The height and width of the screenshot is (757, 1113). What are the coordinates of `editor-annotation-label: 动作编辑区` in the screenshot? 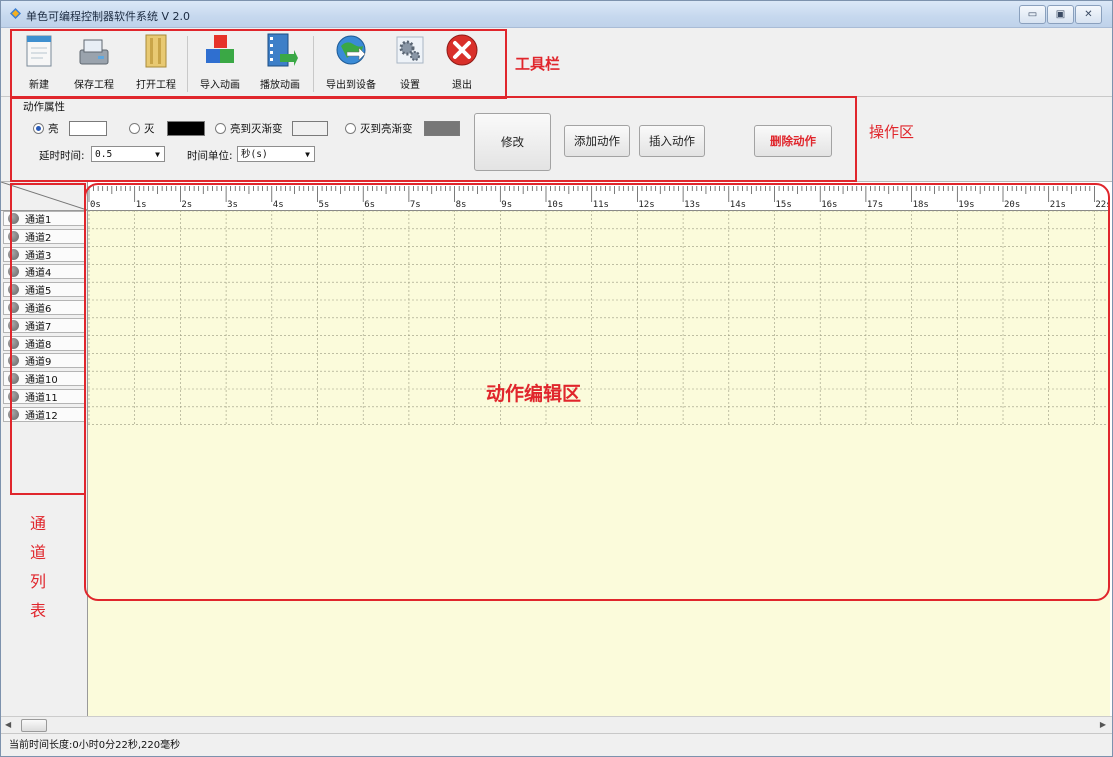 It's located at (534, 394).